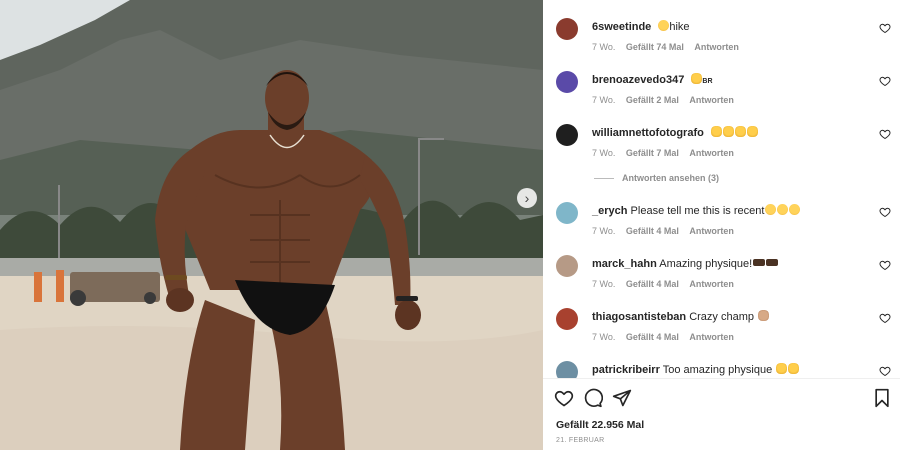 Image resolution: width=900 pixels, height=450 pixels. I want to click on comment-text: marck_hahn Amazing physique!, so click(727, 264).